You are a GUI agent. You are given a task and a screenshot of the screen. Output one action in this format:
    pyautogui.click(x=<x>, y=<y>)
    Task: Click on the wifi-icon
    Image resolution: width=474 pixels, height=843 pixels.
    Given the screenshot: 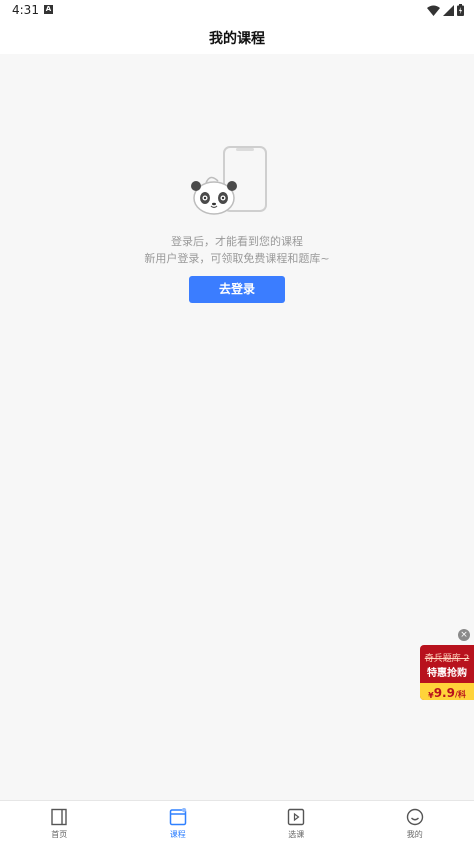 What is the action you would take?
    pyautogui.click(x=433, y=10)
    